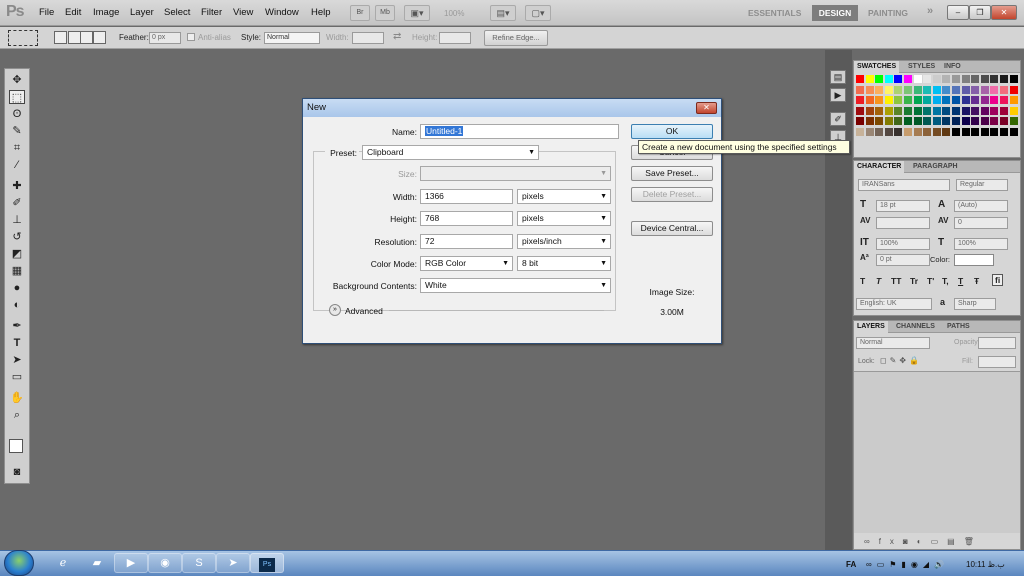  I want to click on history-brush-tool-icon: ↺, so click(17, 237).